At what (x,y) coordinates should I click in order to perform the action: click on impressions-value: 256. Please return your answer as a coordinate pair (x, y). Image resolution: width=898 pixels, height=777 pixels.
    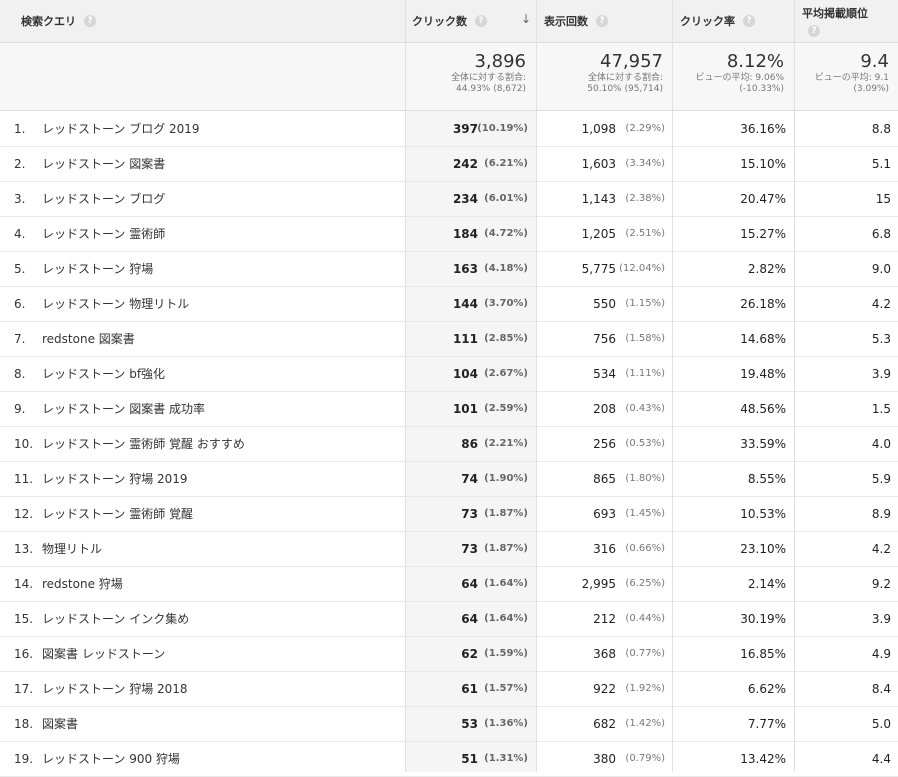
    Looking at the image, I should click on (604, 443).